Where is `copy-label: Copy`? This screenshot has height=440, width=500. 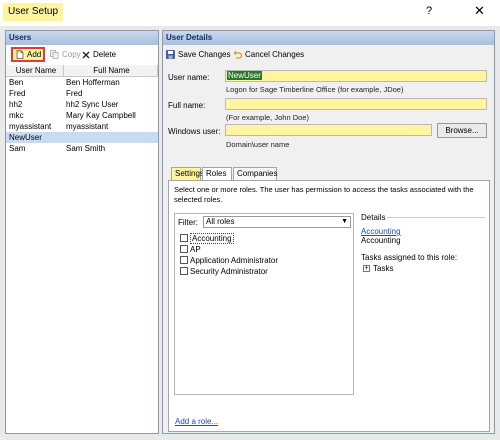
copy-label: Copy is located at coordinates (71, 54).